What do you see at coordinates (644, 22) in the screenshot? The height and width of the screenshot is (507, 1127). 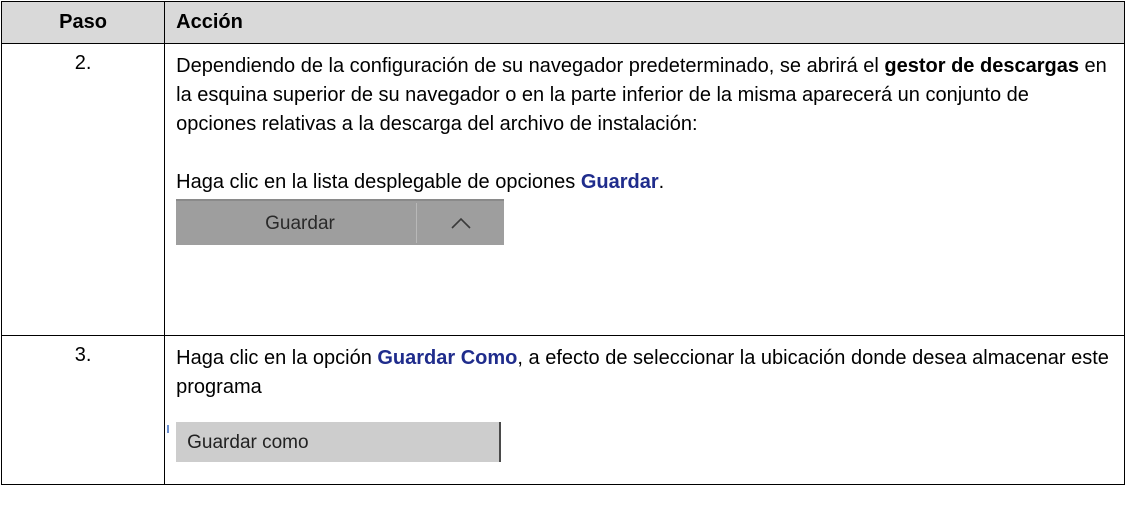 I see `header-accion: Acción` at bounding box center [644, 22].